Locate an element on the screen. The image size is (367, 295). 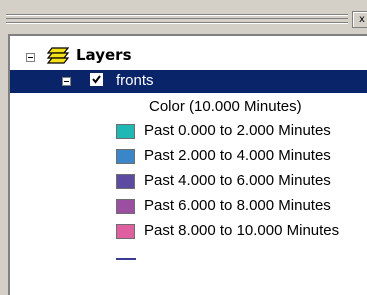
collapse-fronts-toggle is located at coordinates (66, 81).